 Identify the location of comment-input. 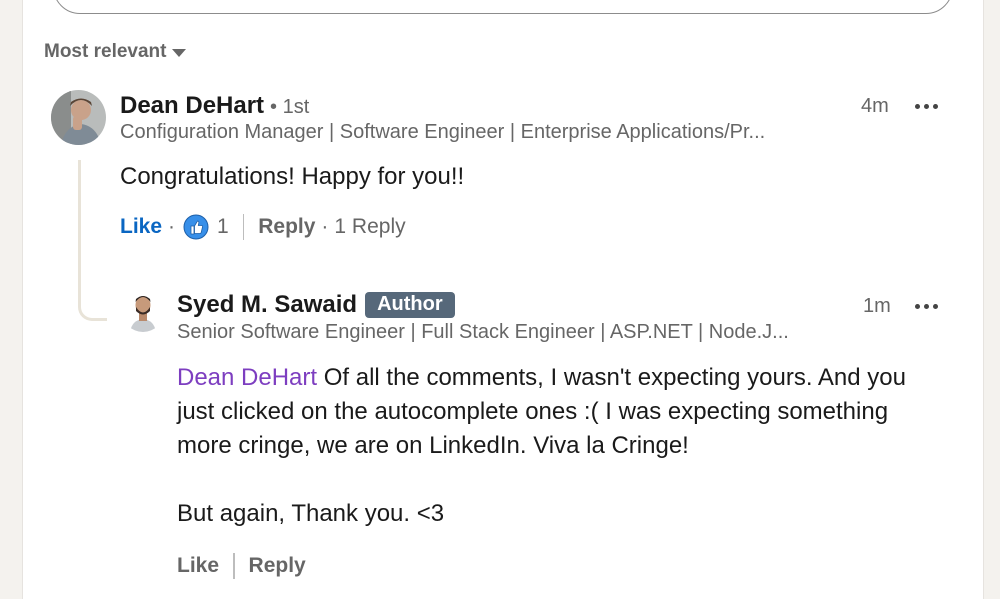
(503, 7).